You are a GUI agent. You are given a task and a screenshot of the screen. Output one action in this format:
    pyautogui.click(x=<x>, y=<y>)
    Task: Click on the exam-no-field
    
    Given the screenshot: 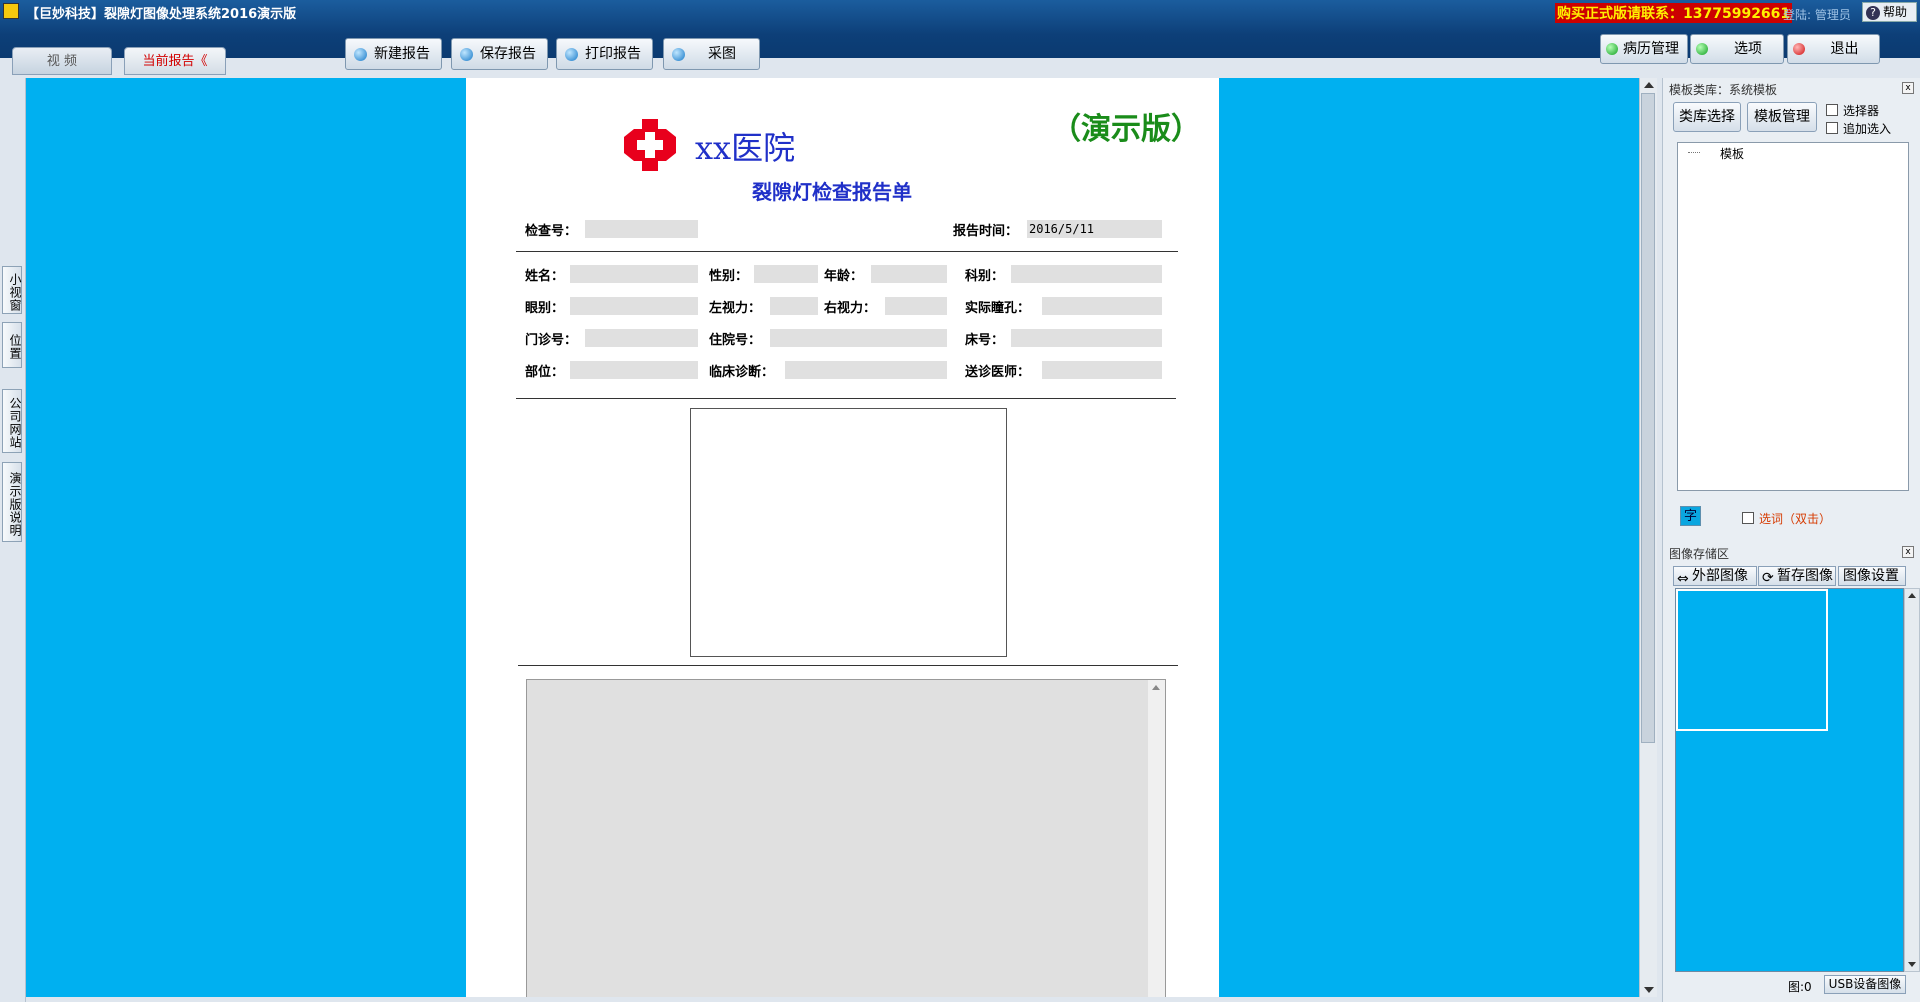 What is the action you would take?
    pyautogui.click(x=641, y=229)
    